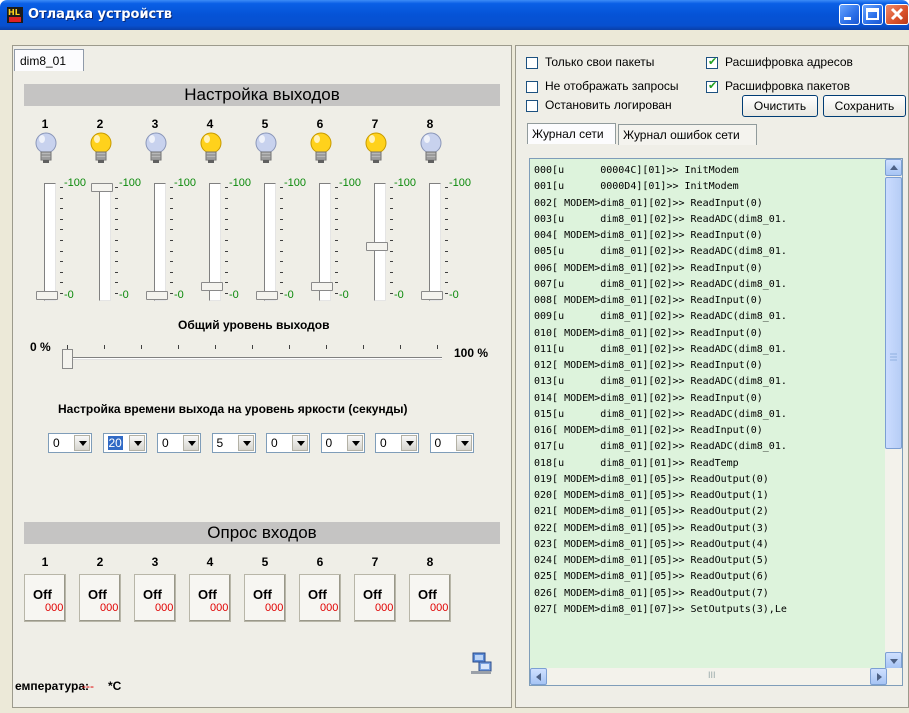 This screenshot has width=909, height=713. I want to click on general-level-slider, so click(252, 357).